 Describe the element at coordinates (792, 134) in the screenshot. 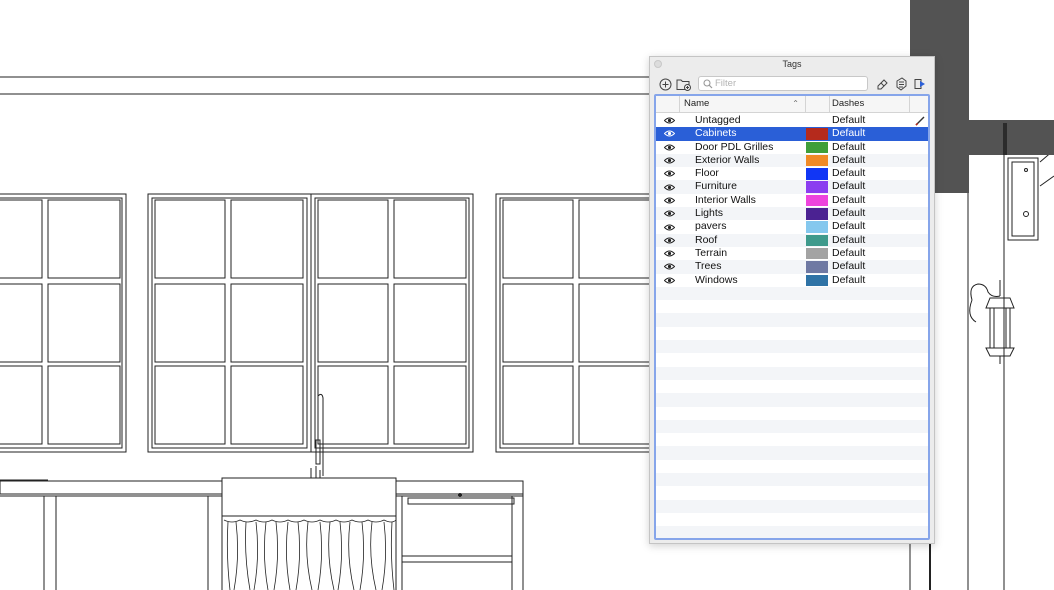

I see `table-row: Cabinets Default` at that location.